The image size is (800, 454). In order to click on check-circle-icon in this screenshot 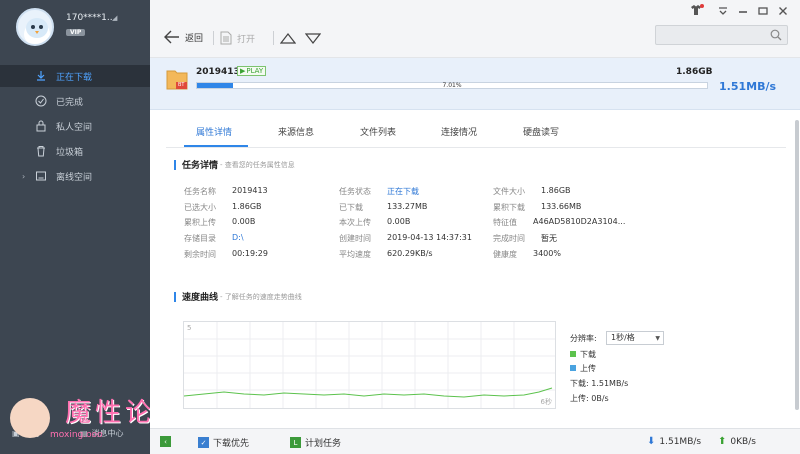, I will do `click(41, 101)`.